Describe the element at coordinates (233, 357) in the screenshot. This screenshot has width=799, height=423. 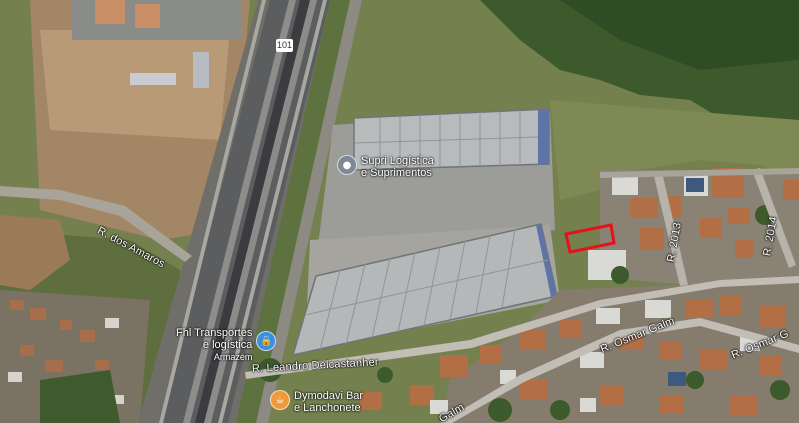
I see `poi-subtitle: Armazém` at that location.